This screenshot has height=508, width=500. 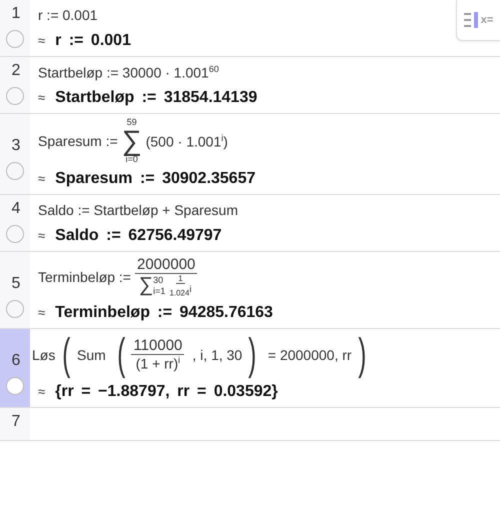 I want to click on formula-text: (500 · 1.001$^{i}$), so click(x=187, y=141).